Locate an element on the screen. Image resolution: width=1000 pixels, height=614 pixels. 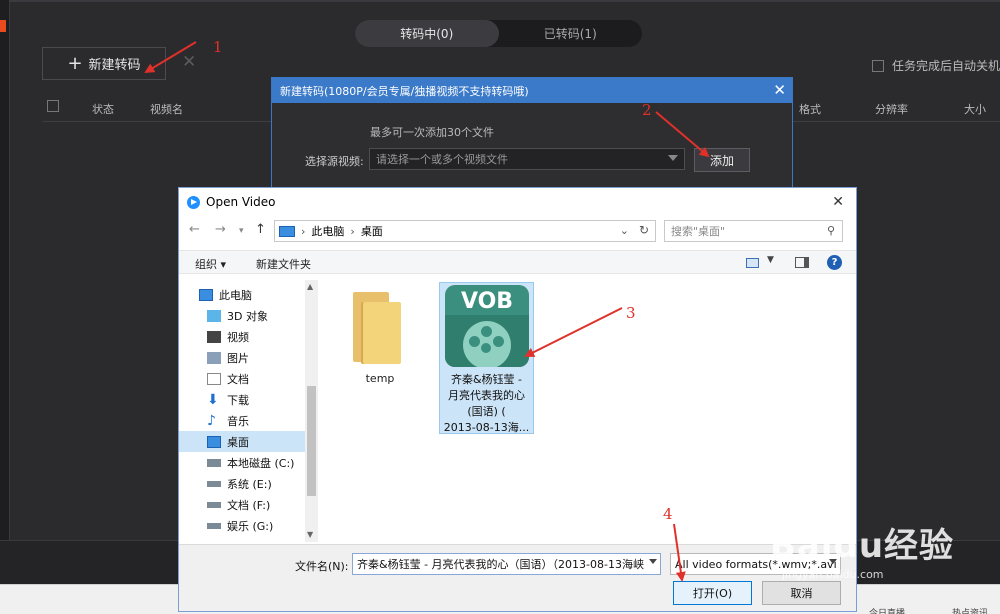
3d-objects-icon is located at coordinates (214, 315).